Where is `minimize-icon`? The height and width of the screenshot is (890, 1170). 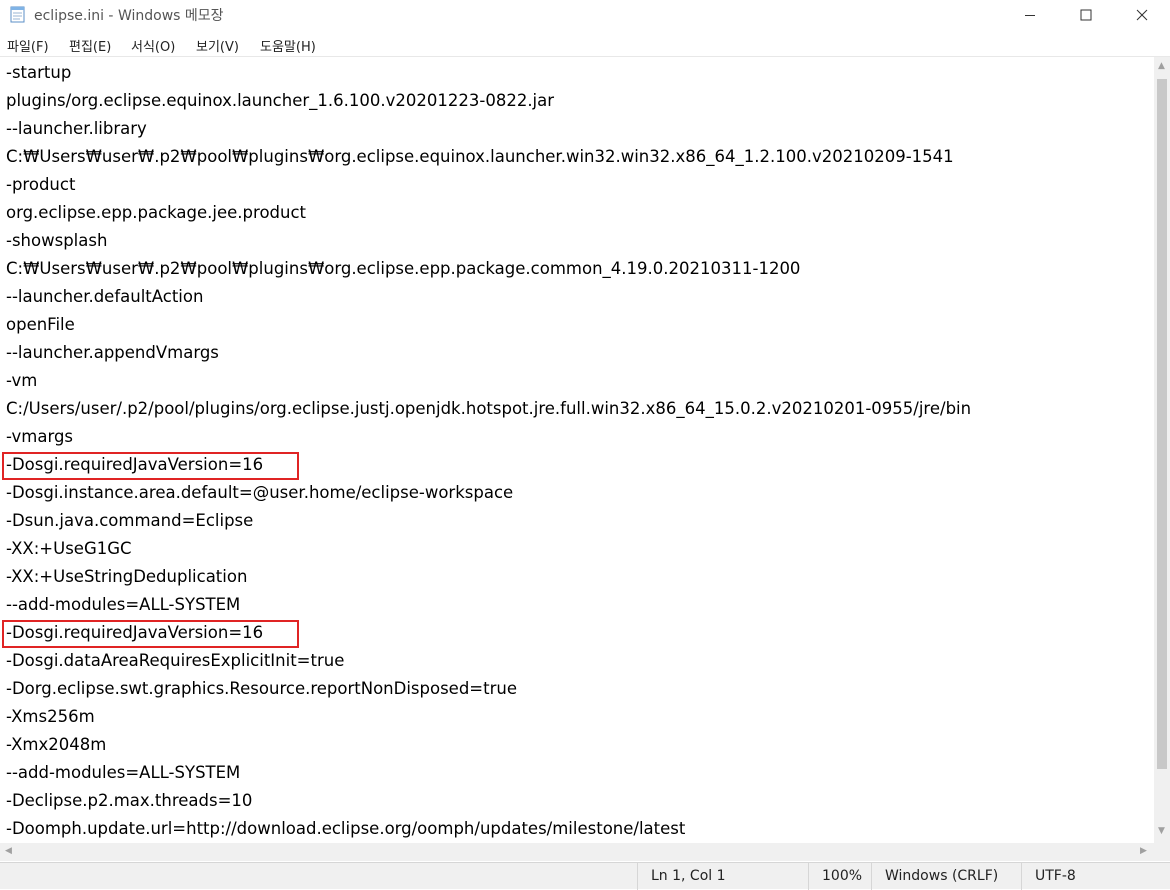 minimize-icon is located at coordinates (1030, 15).